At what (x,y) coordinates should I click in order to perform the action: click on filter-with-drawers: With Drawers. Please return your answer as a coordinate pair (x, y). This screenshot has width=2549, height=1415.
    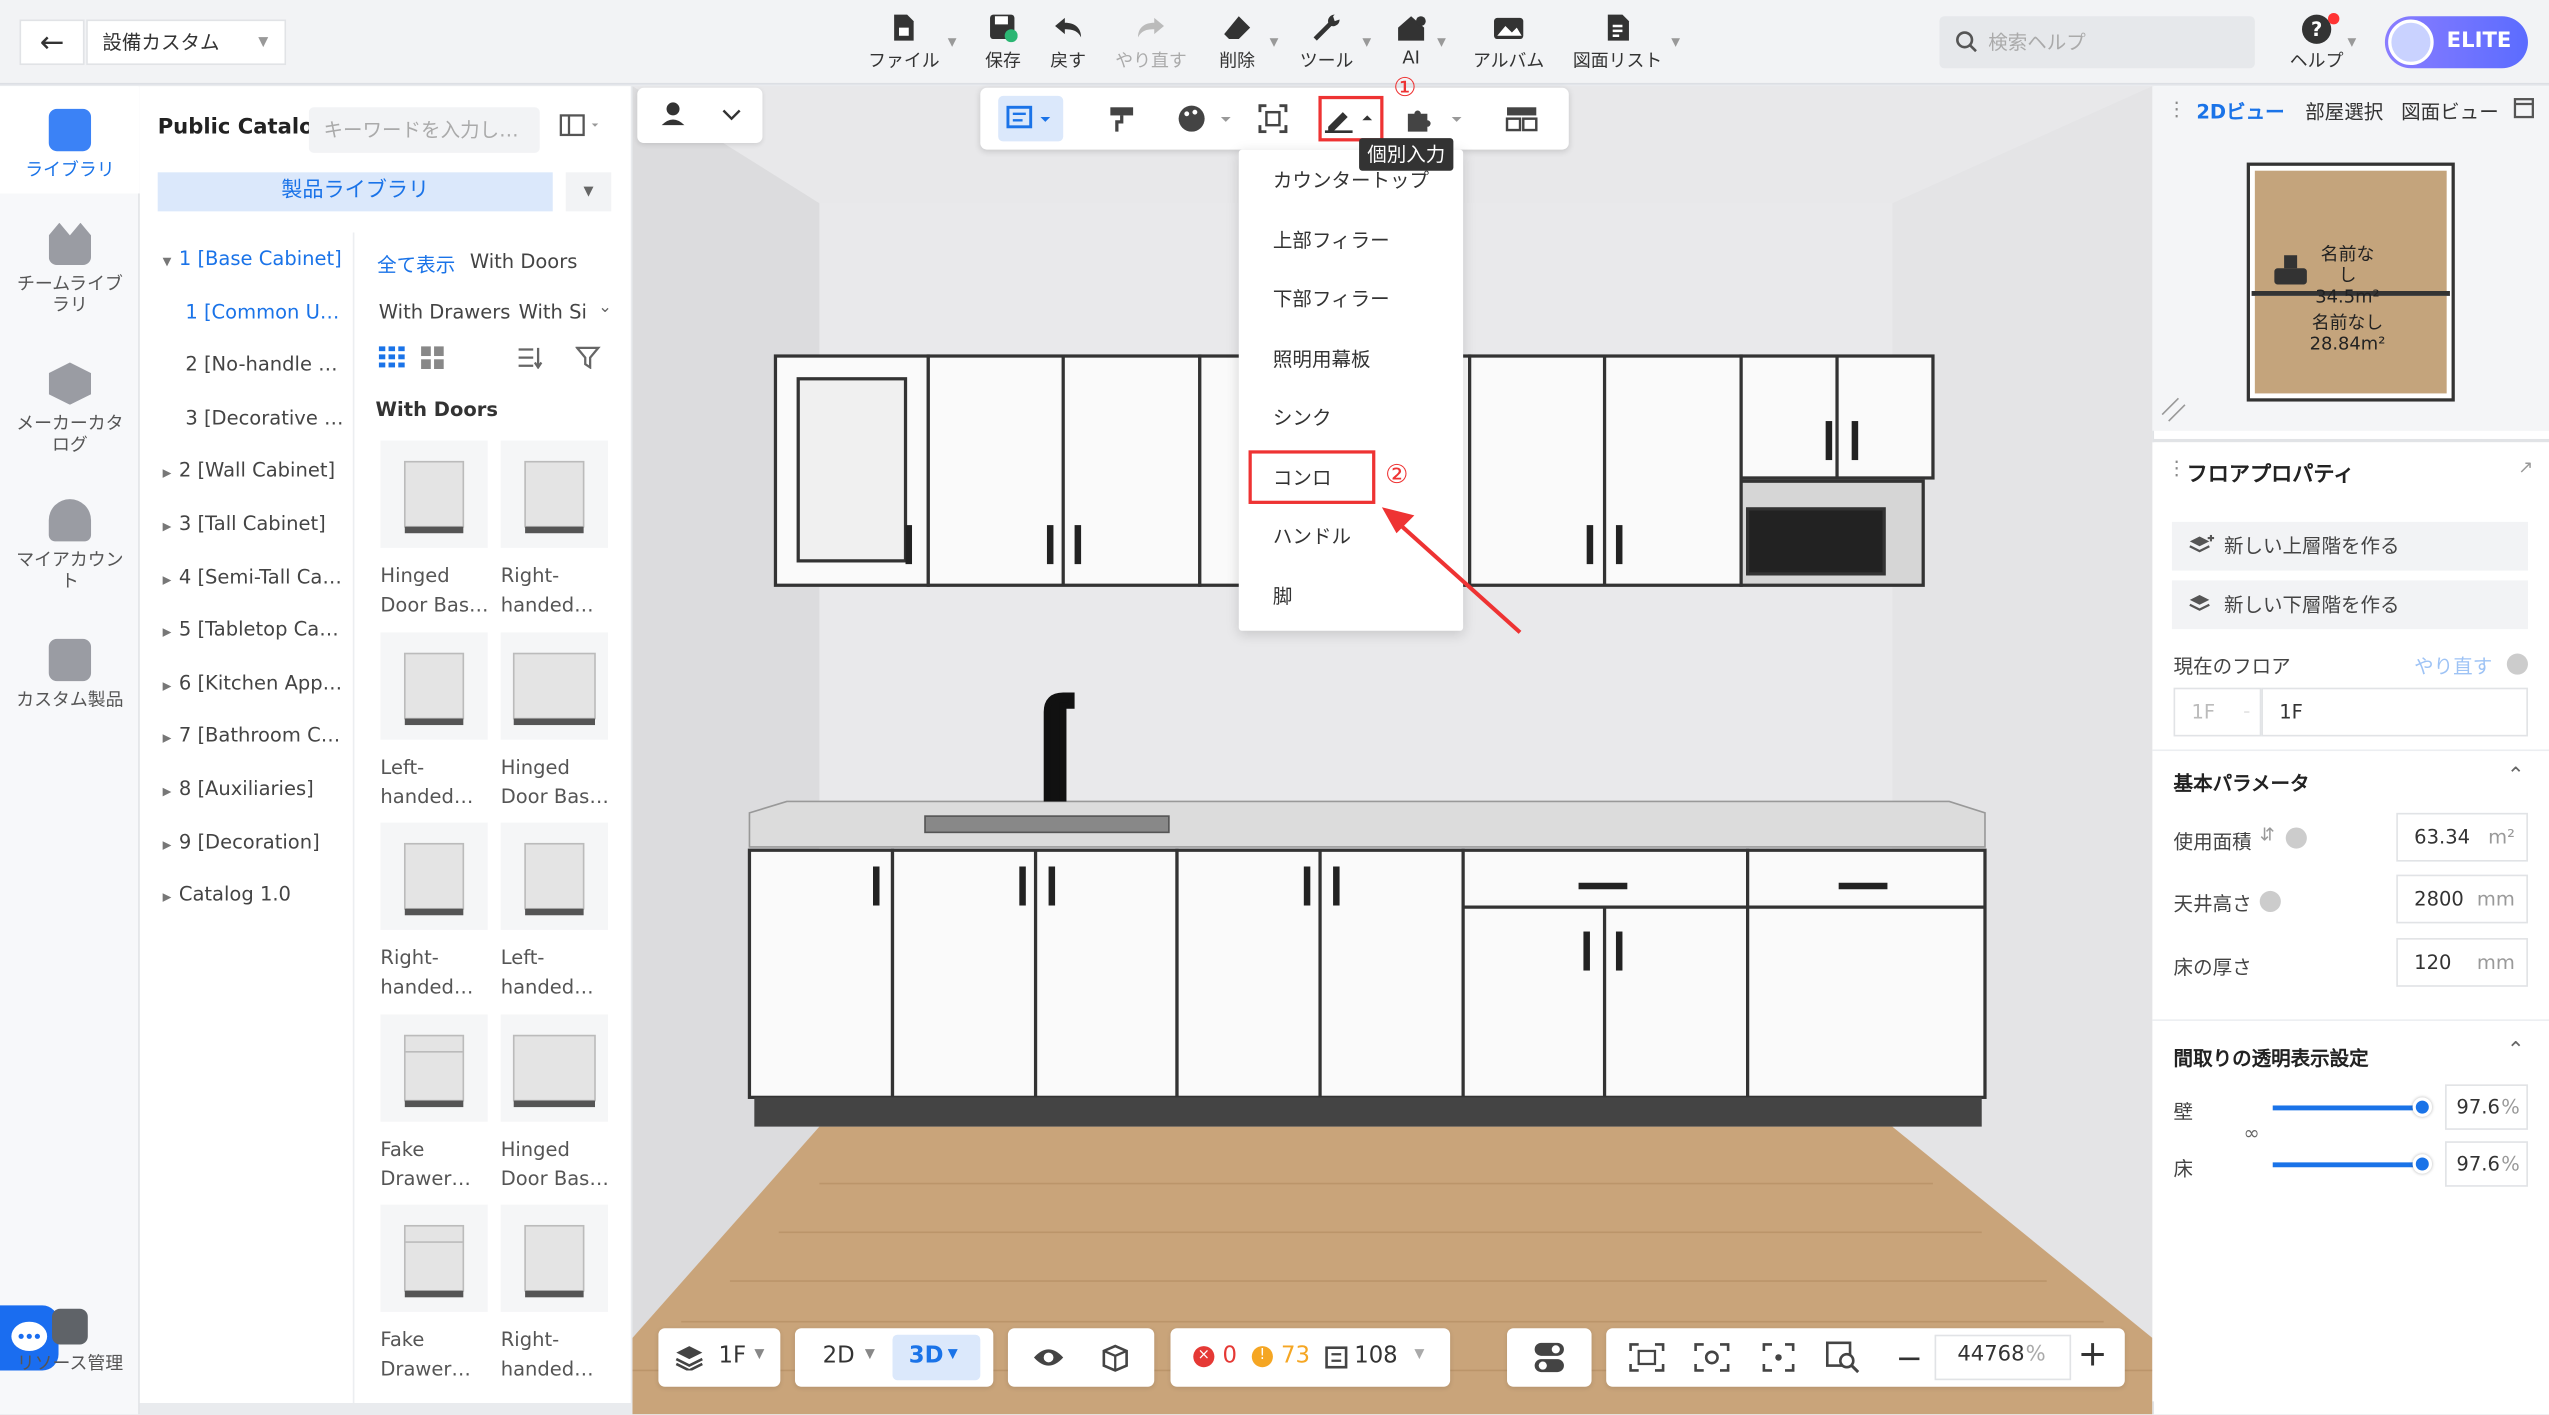
    Looking at the image, I should click on (445, 312).